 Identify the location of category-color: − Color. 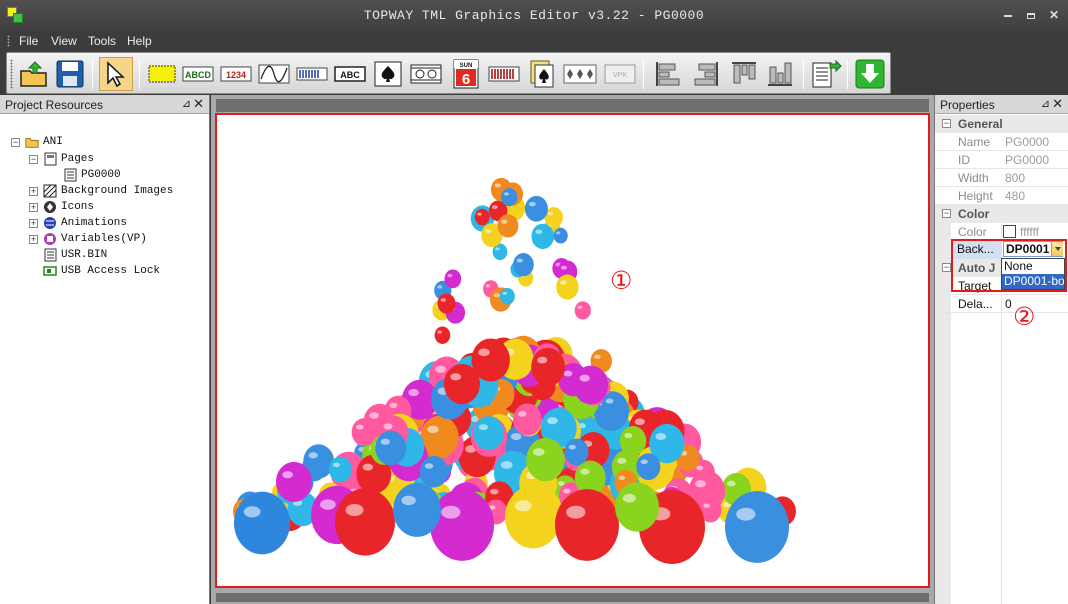
(1001, 214).